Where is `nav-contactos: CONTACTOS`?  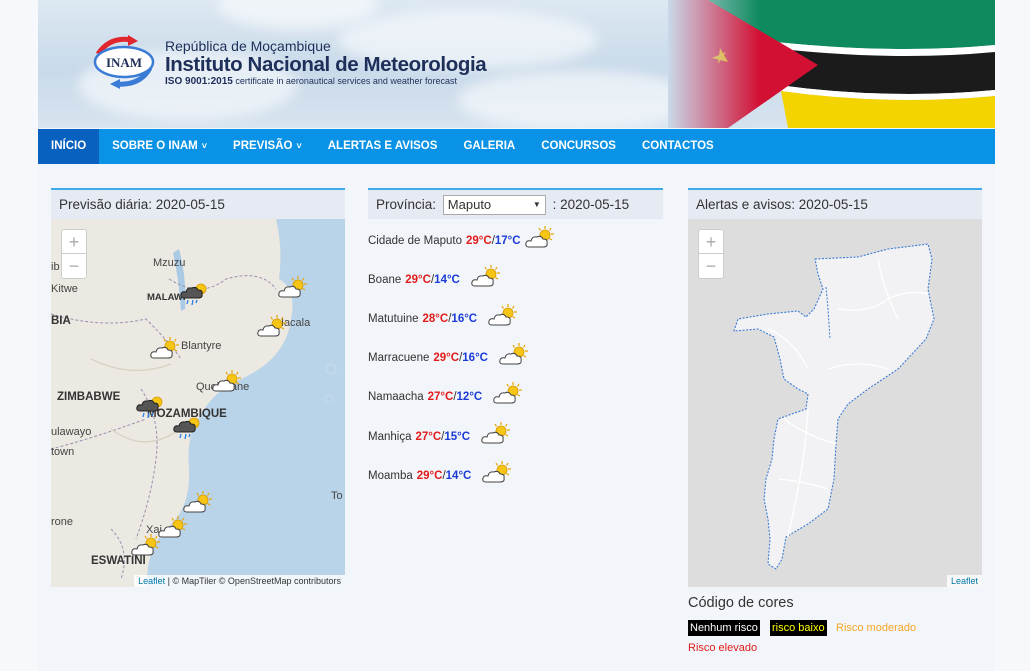
nav-contactos: CONTACTOS is located at coordinates (678, 146).